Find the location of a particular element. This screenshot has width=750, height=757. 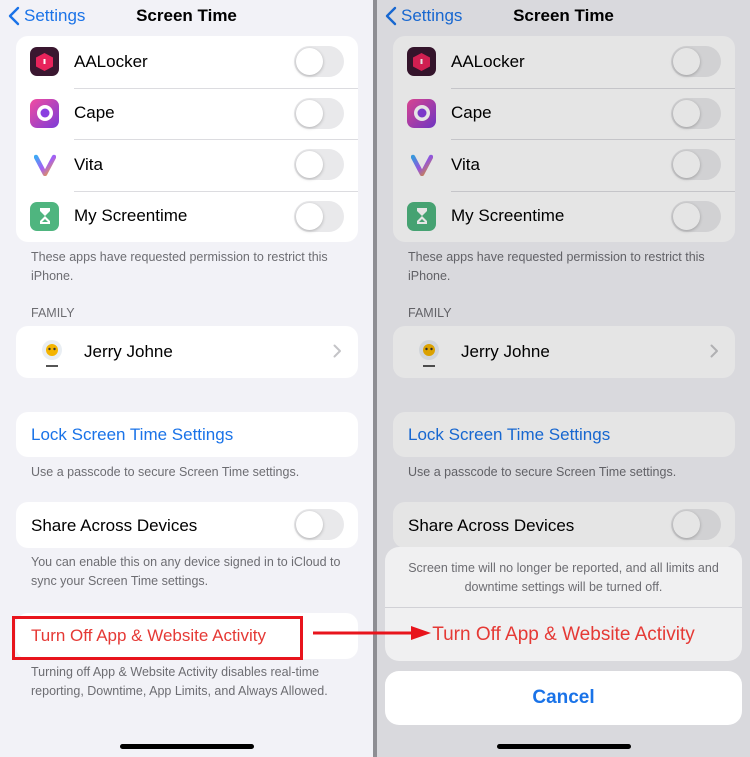

app-toggle-aalocker is located at coordinates (319, 62).